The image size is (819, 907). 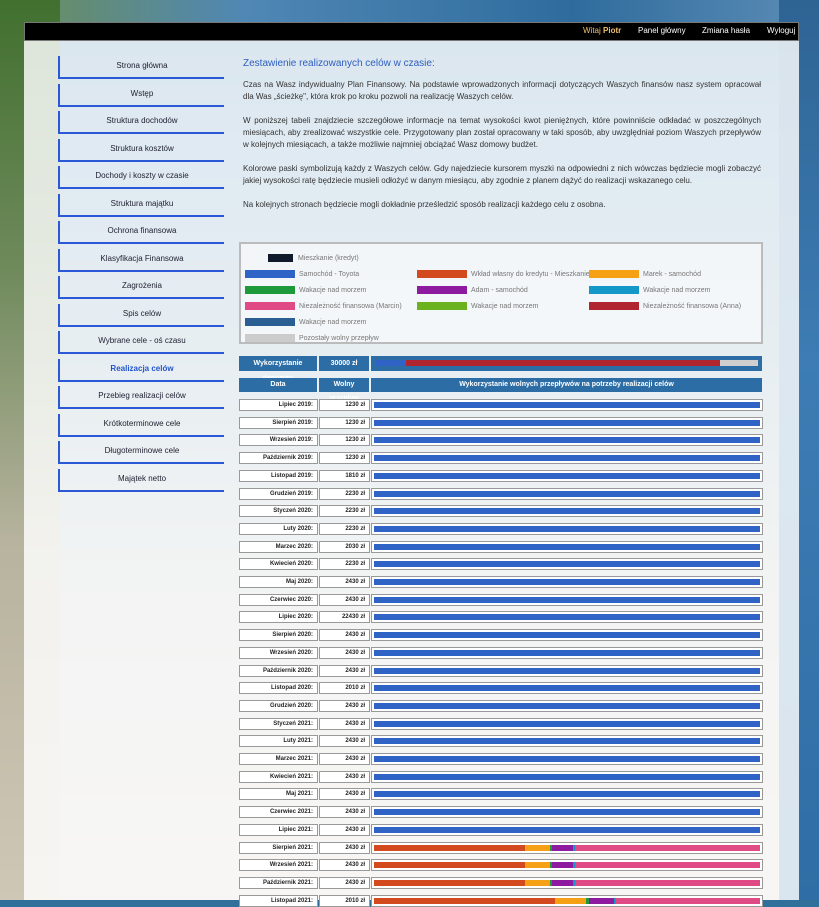 I want to click on sidebar-item: Majątek netto, so click(x=141, y=480).